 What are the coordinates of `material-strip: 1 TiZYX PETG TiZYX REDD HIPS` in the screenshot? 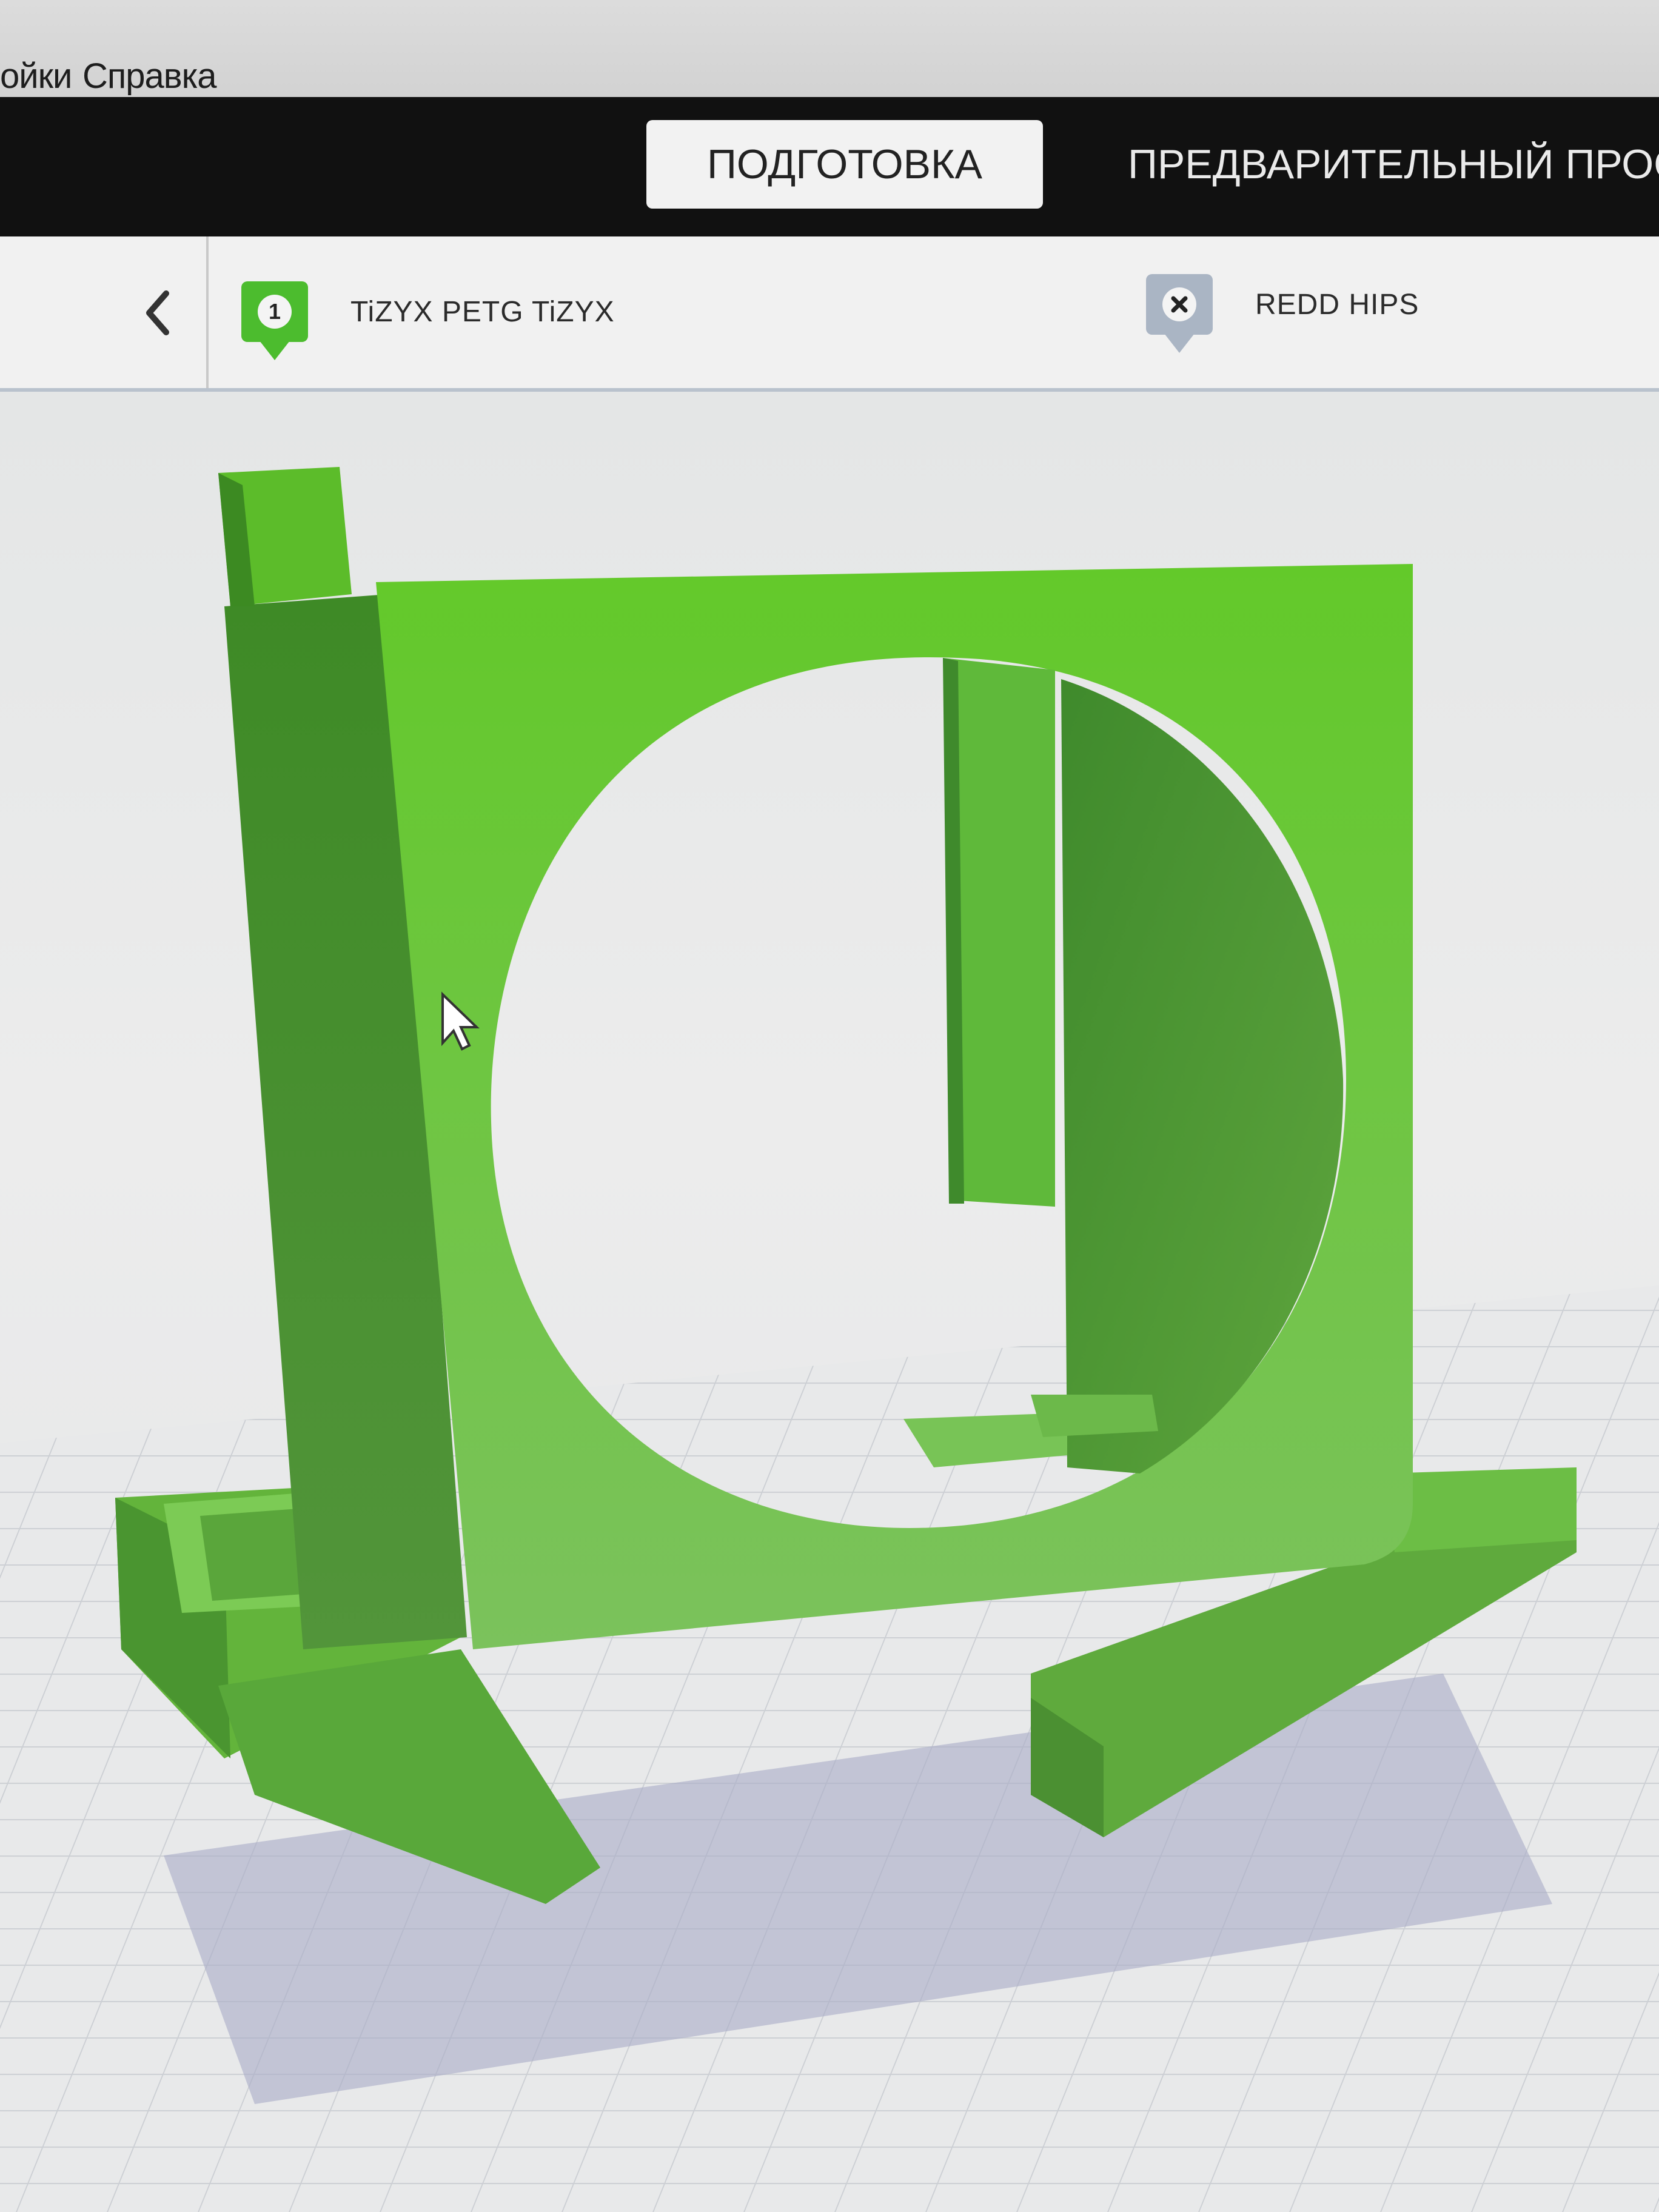 It's located at (829, 314).